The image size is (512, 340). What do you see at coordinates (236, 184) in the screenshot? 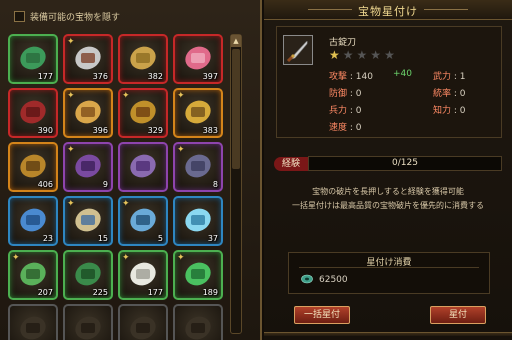
I see `inventory-scrollbar: ▲` at bounding box center [236, 184].